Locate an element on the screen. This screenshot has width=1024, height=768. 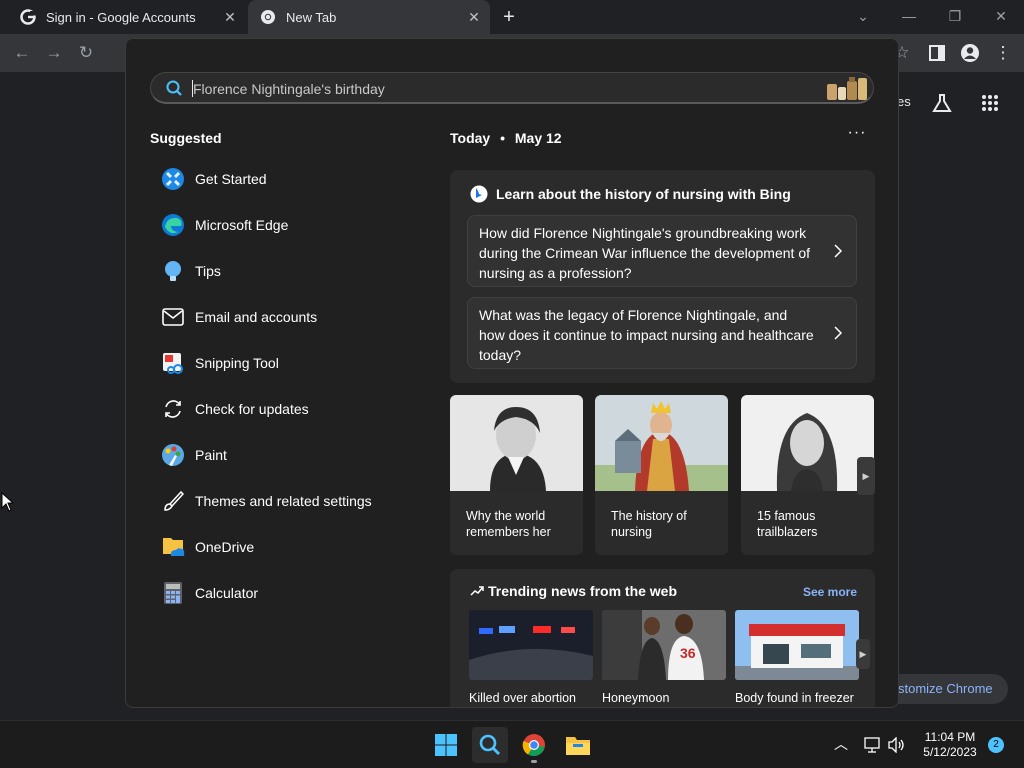
taskbar-clock: 11:04 PM 5/12/2023 is located at coordinates (950, 745).